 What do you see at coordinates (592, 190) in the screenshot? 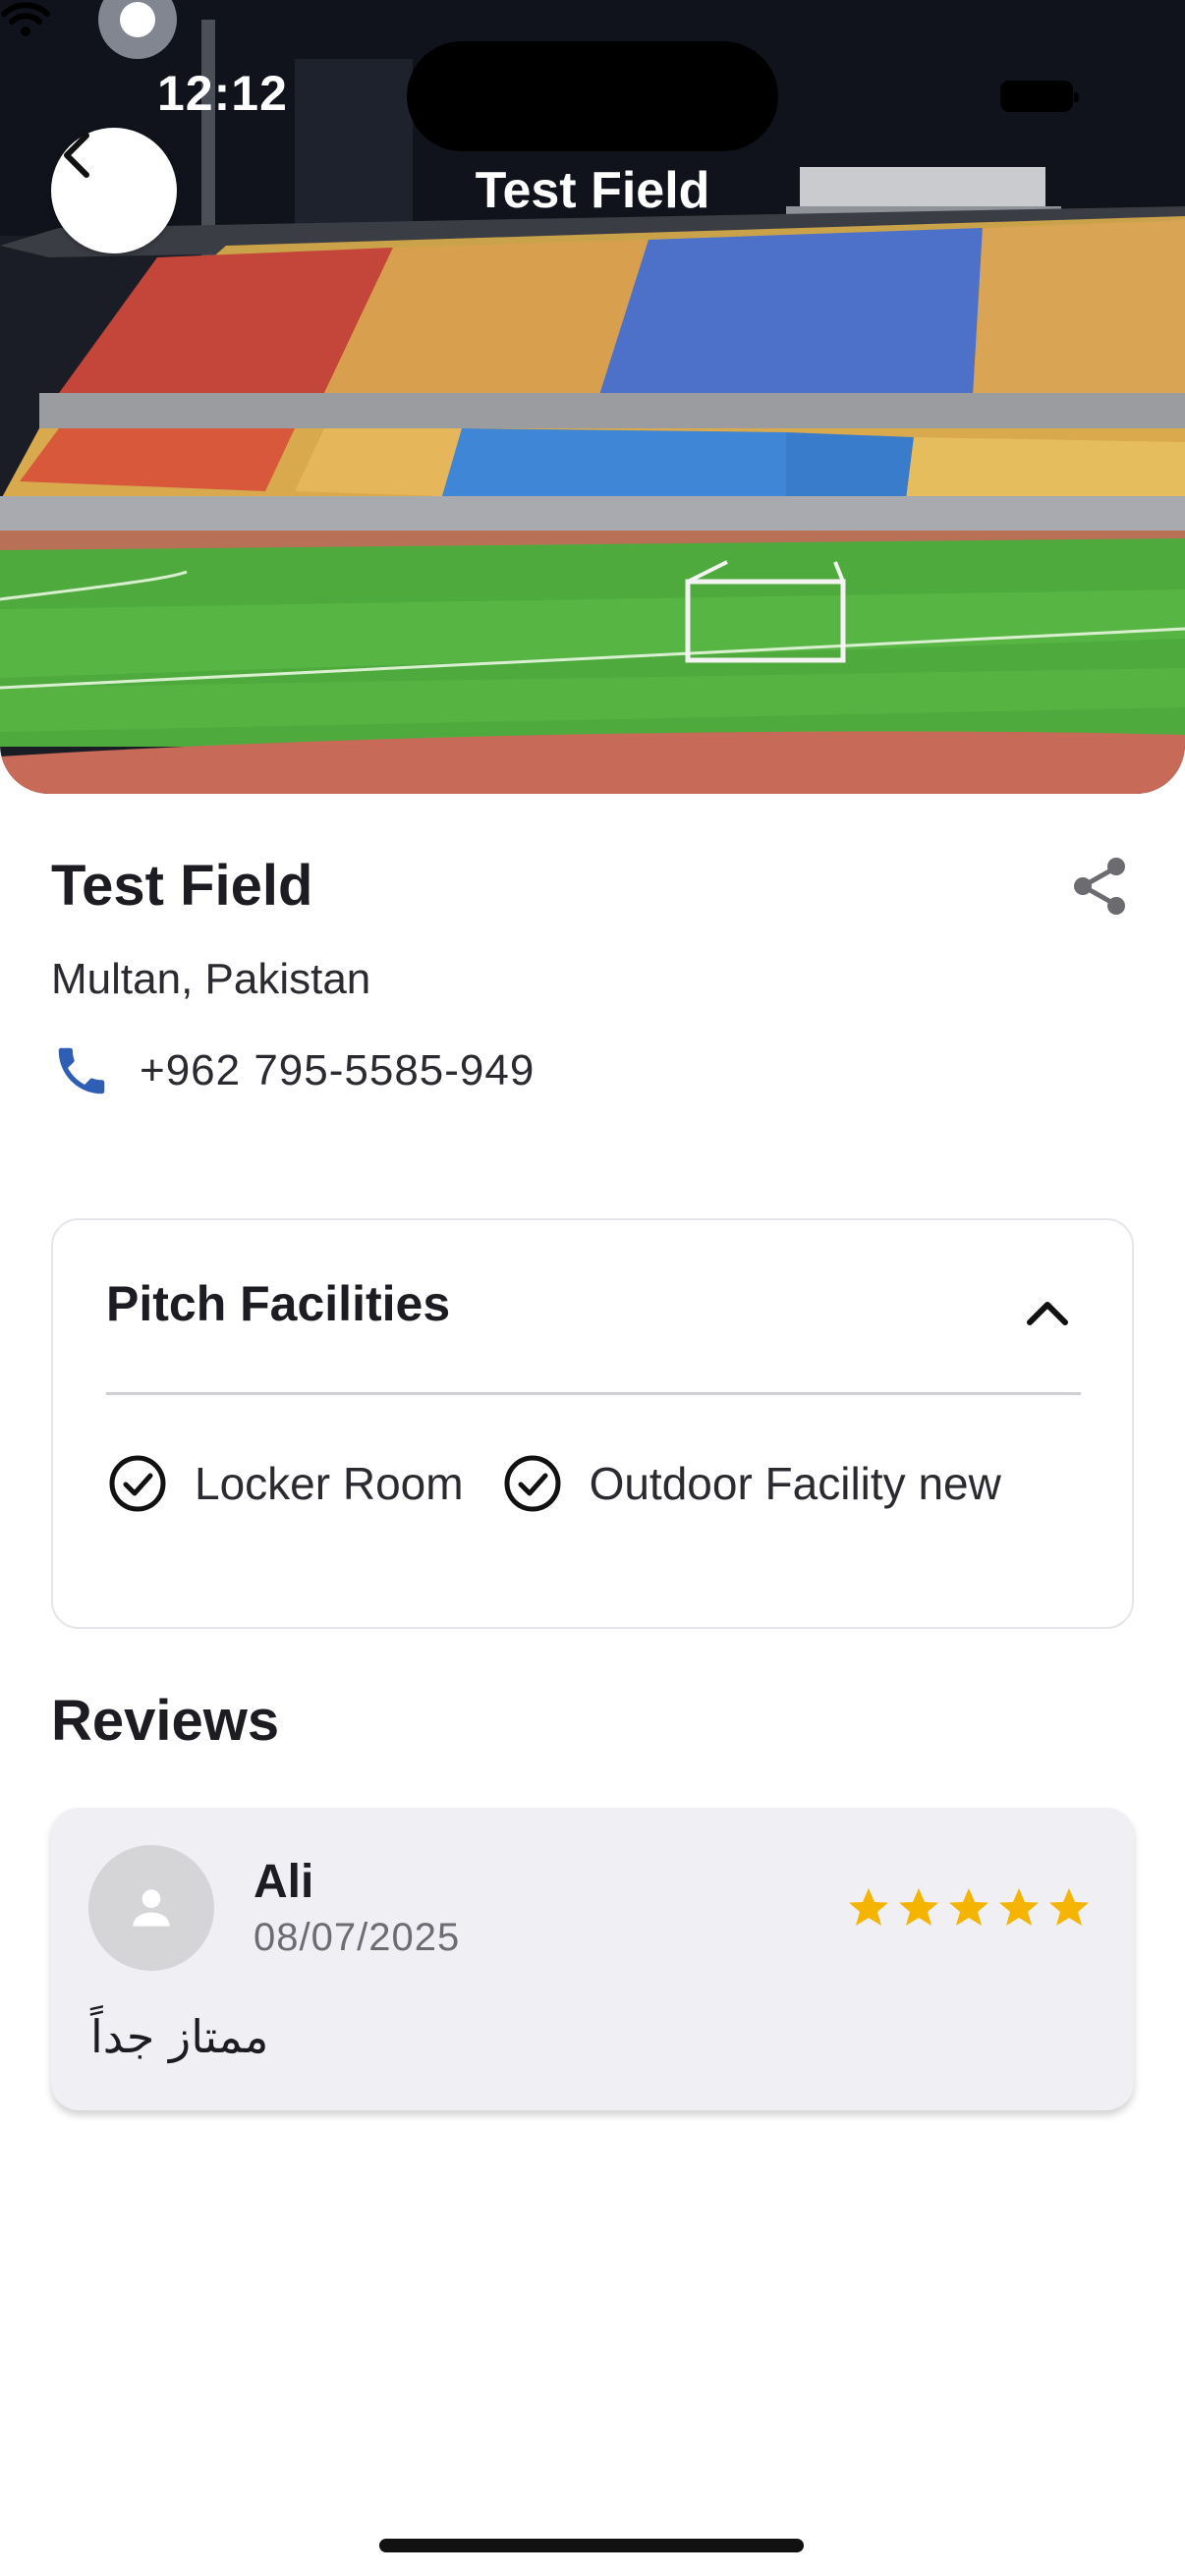
I see `page-title: Test Field` at bounding box center [592, 190].